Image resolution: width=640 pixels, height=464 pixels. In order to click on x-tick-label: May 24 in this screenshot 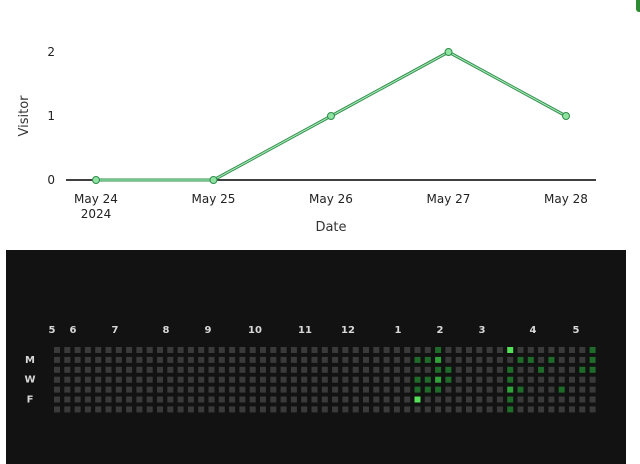, I will do `click(96, 199)`.